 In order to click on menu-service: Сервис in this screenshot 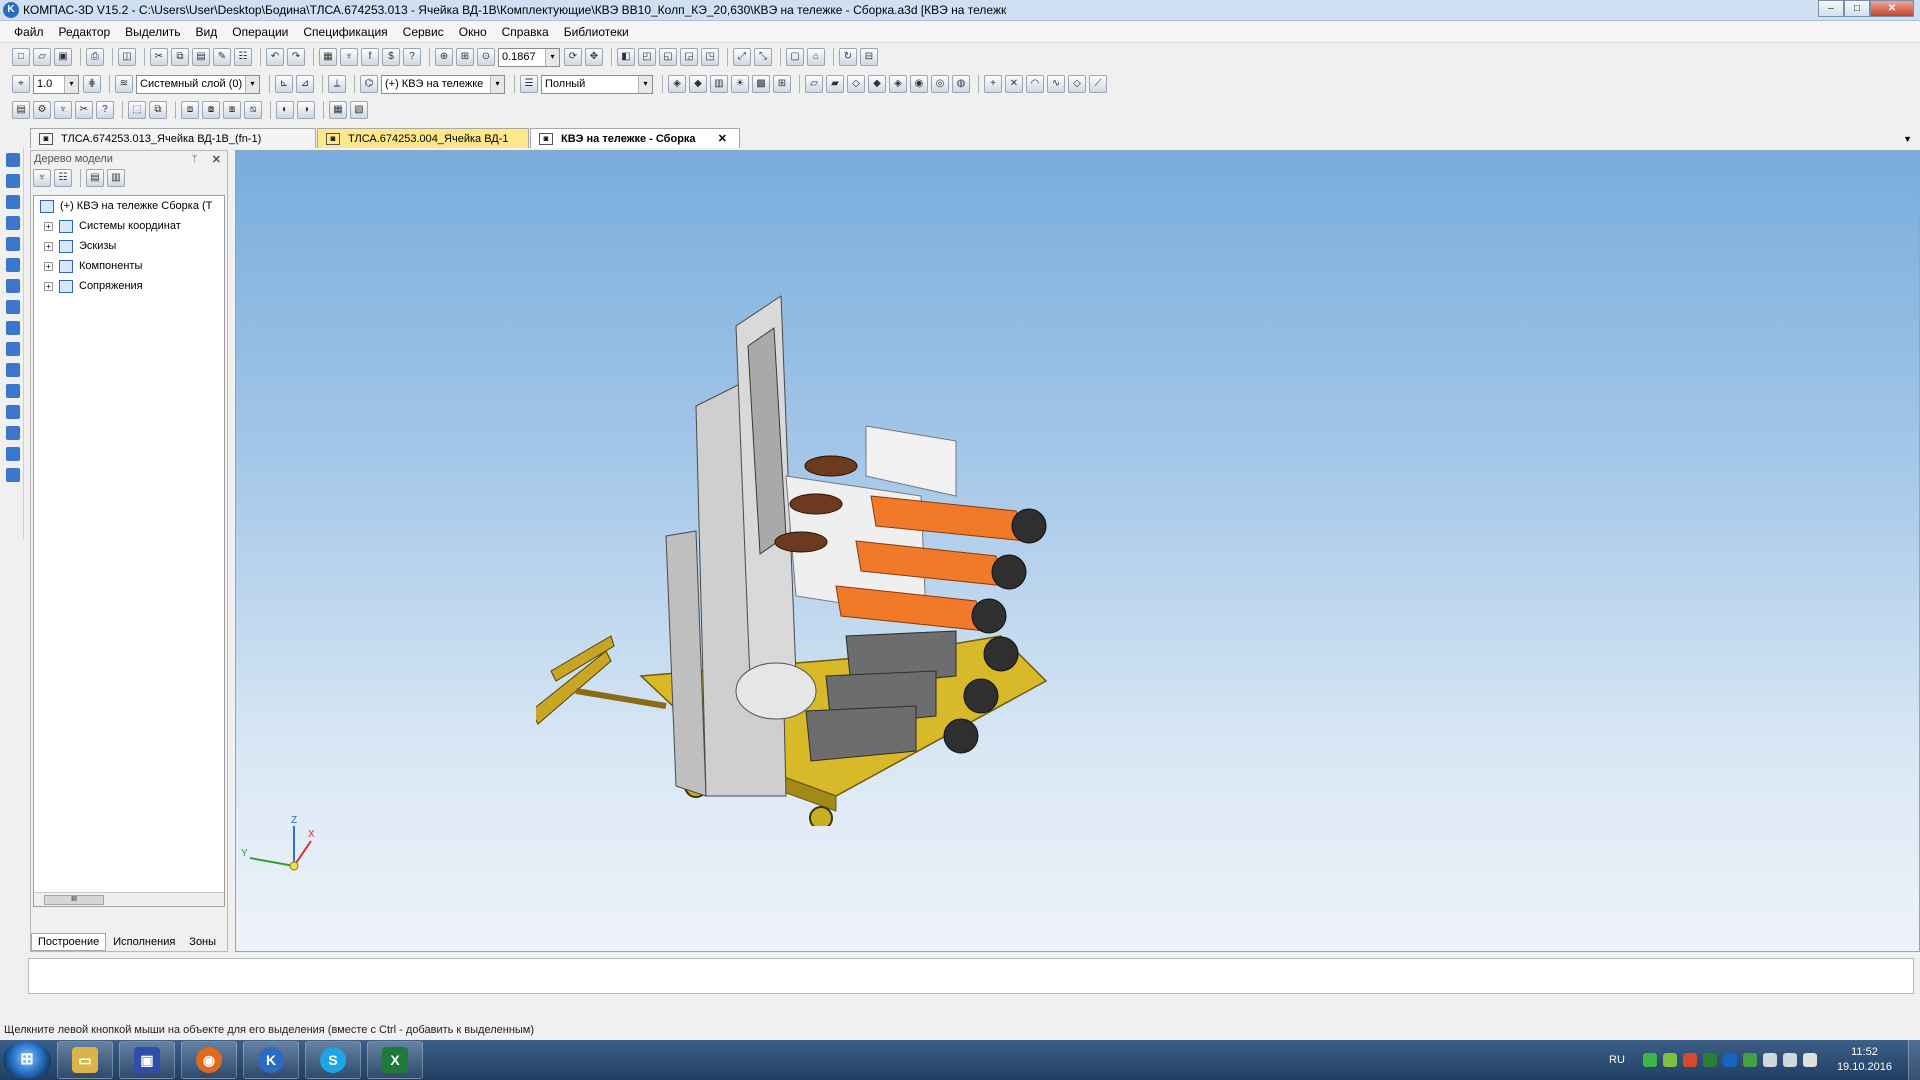, I will do `click(423, 32)`.